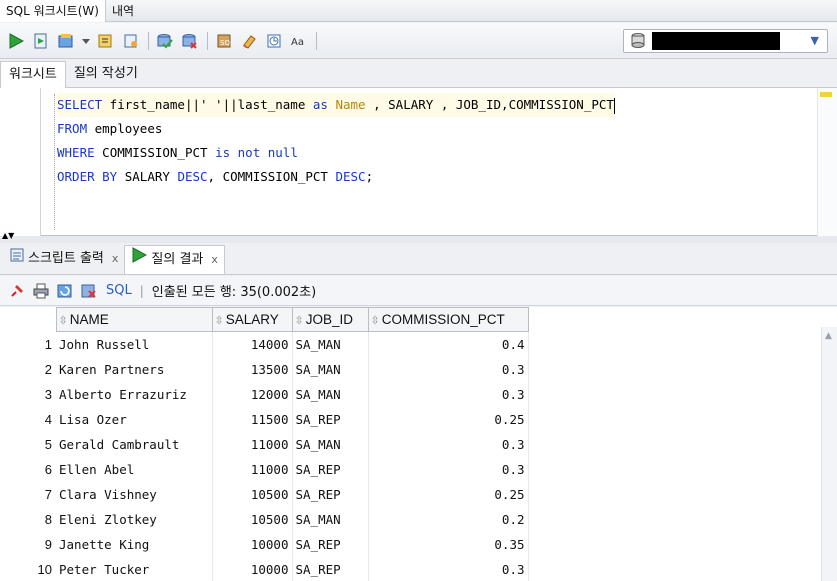 This screenshot has width=837, height=581. Describe the element at coordinates (252, 344) in the screenshot. I see `cell-salary: 14000` at that location.